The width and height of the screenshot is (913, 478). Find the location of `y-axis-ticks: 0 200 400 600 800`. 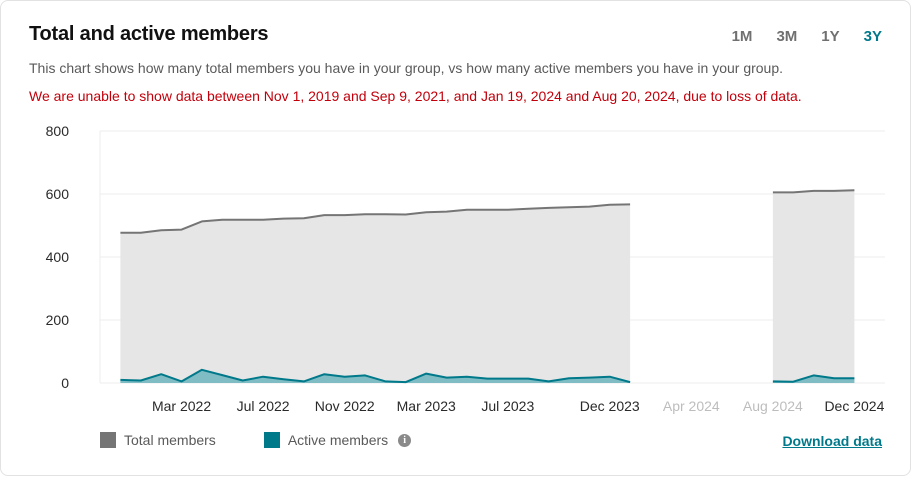

y-axis-ticks: 0 200 400 600 800 is located at coordinates (58, 257).